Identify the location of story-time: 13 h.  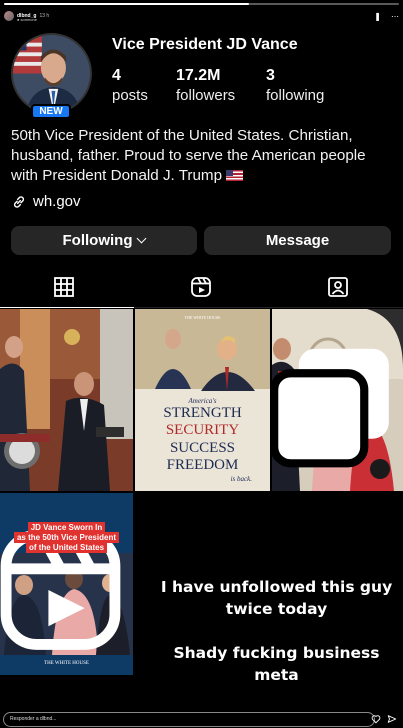
(44, 16).